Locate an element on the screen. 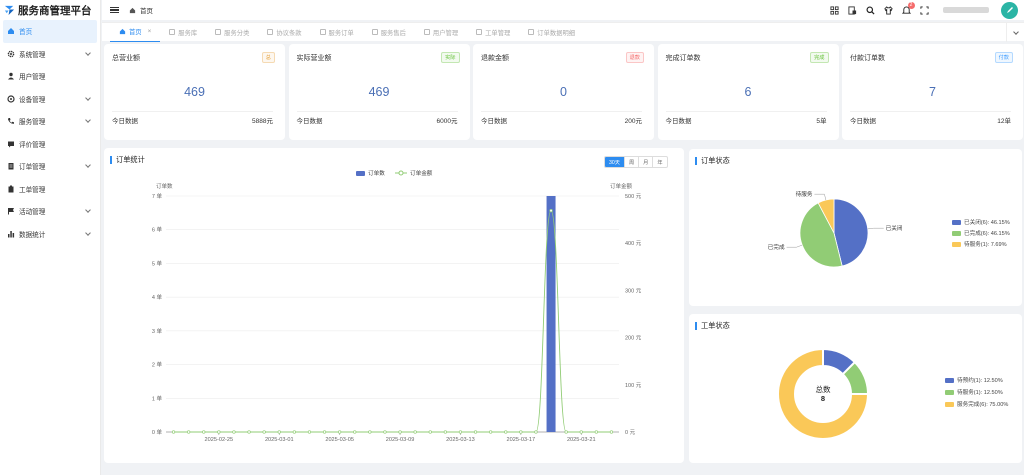 This screenshot has height=475, width=1024. header-actions: 2 is located at coordinates (924, 10).